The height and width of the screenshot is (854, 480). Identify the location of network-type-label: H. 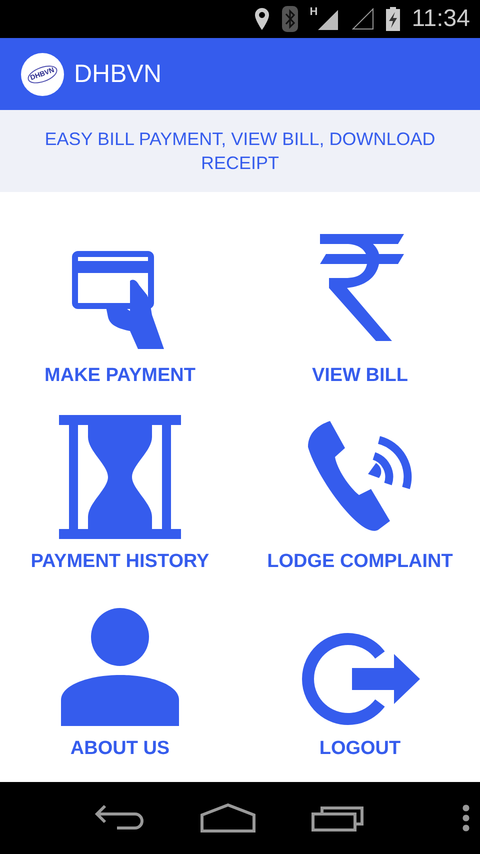
(314, 12).